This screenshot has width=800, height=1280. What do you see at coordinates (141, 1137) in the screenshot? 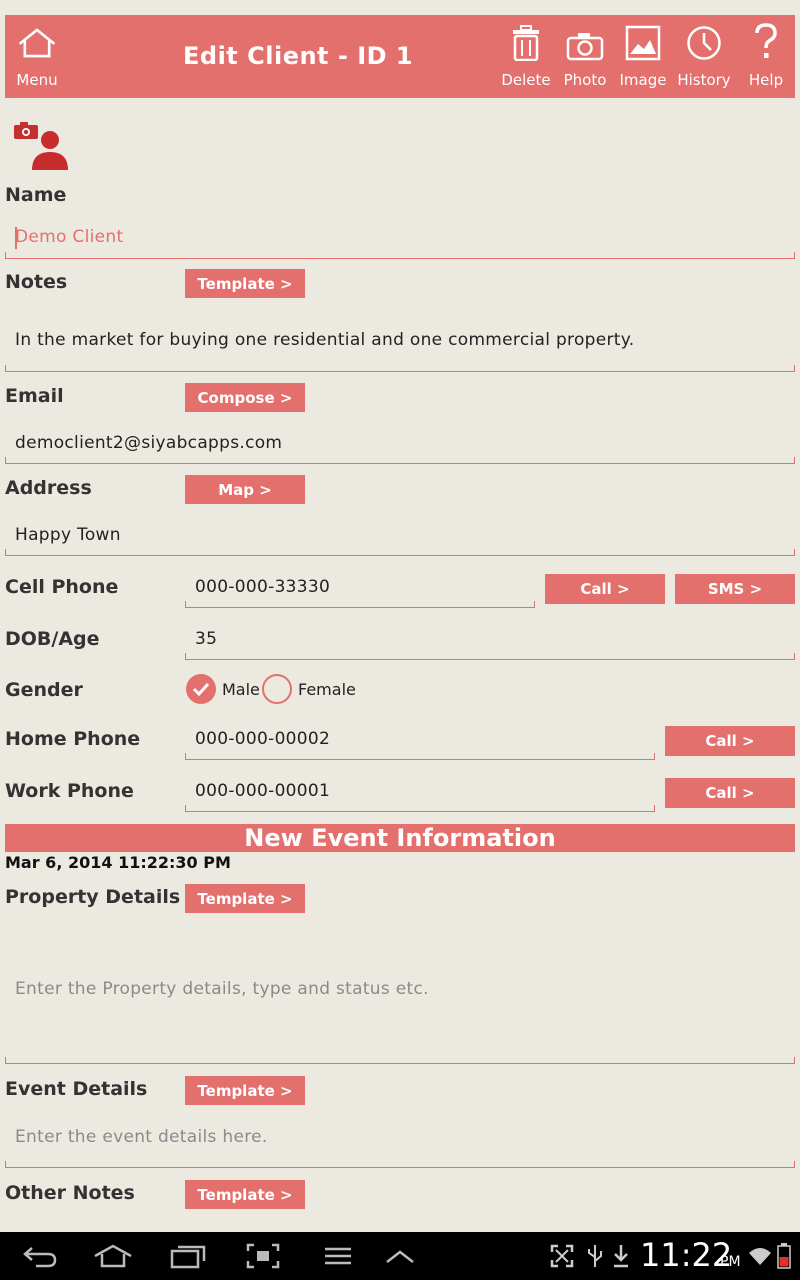
I see `event-details-input: Enter the event details here.` at bounding box center [141, 1137].